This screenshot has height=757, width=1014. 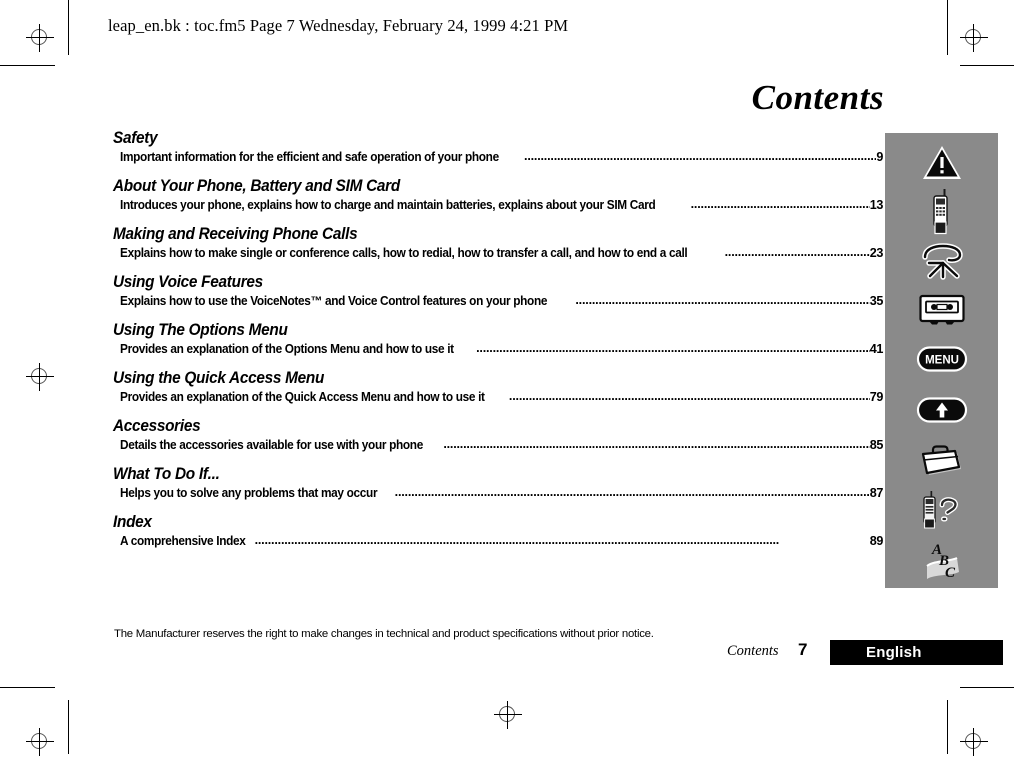 What do you see at coordinates (974, 38) in the screenshot?
I see `registration-mark-top-right` at bounding box center [974, 38].